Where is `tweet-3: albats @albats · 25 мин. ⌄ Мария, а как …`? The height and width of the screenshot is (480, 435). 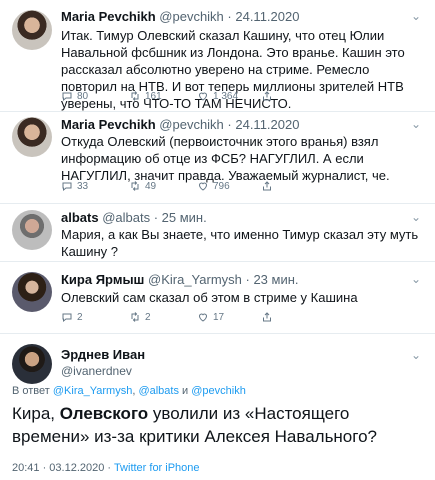 tweet-3: albats @albats · 25 мин. ⌄ Мария, а как … is located at coordinates (217, 232).